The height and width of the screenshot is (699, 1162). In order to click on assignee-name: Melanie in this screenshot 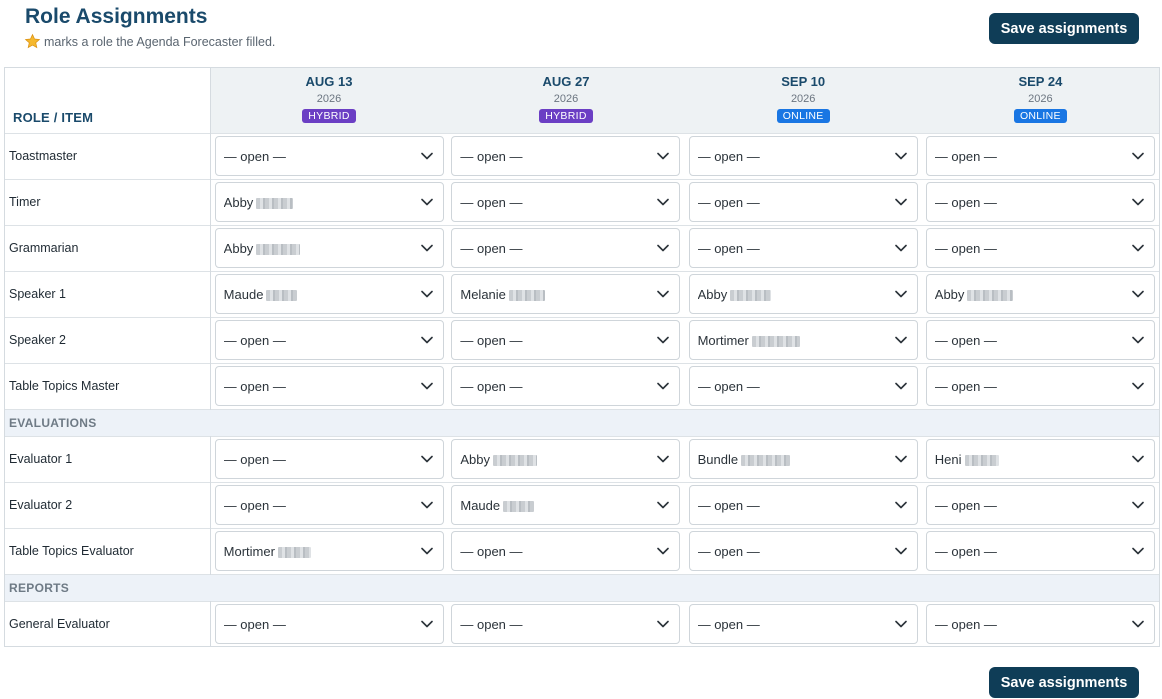, I will do `click(483, 294)`.